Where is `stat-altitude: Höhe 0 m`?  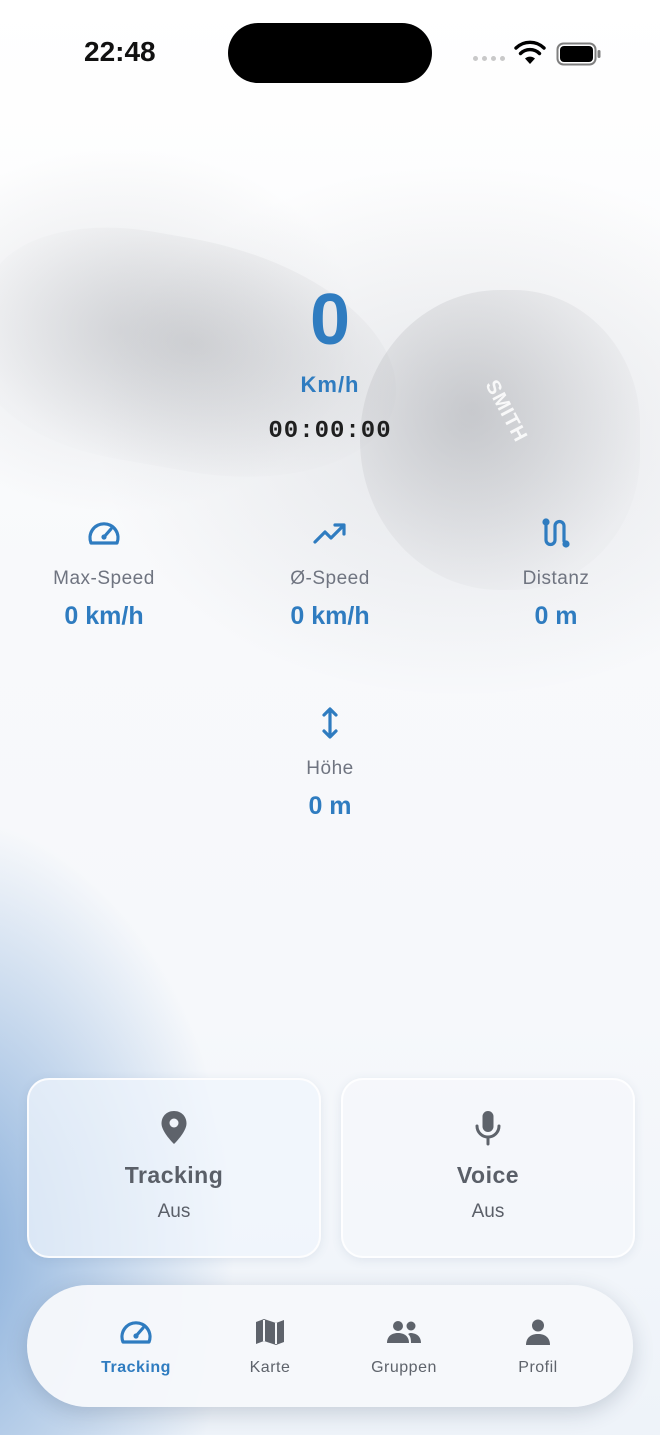 stat-altitude: Höhe 0 m is located at coordinates (330, 763).